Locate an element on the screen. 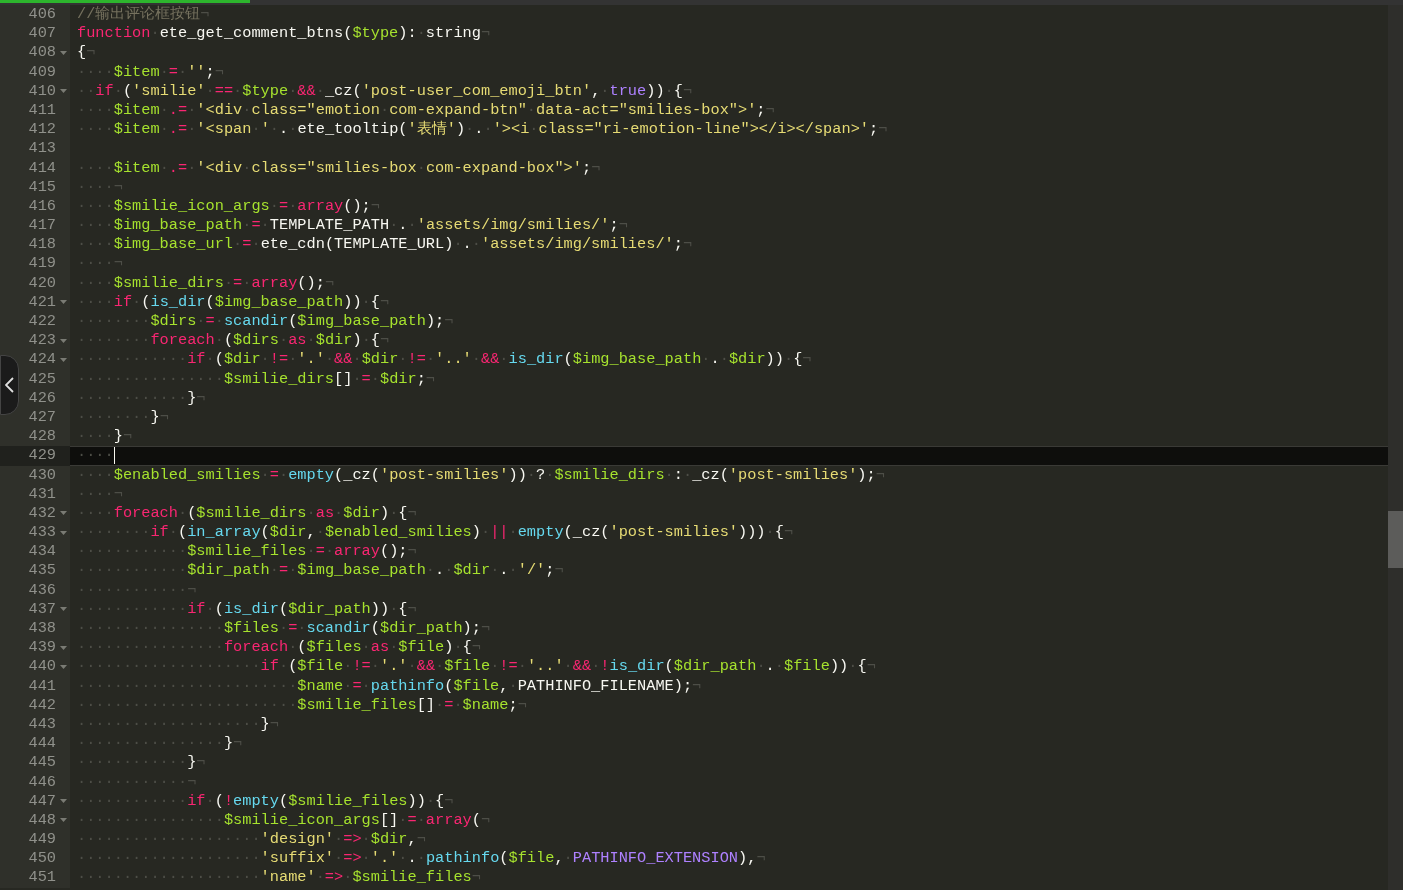 The height and width of the screenshot is (890, 1403). line-number: 414 is located at coordinates (41, 168).